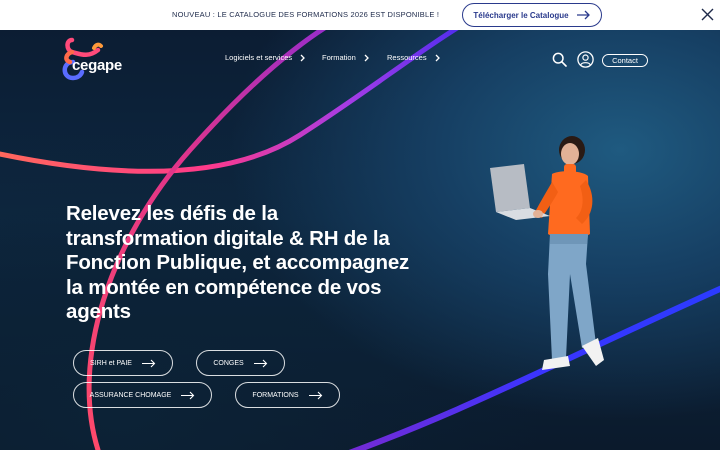 The height and width of the screenshot is (450, 720). What do you see at coordinates (339, 57) in the screenshot?
I see `nav-item-label: Formation` at bounding box center [339, 57].